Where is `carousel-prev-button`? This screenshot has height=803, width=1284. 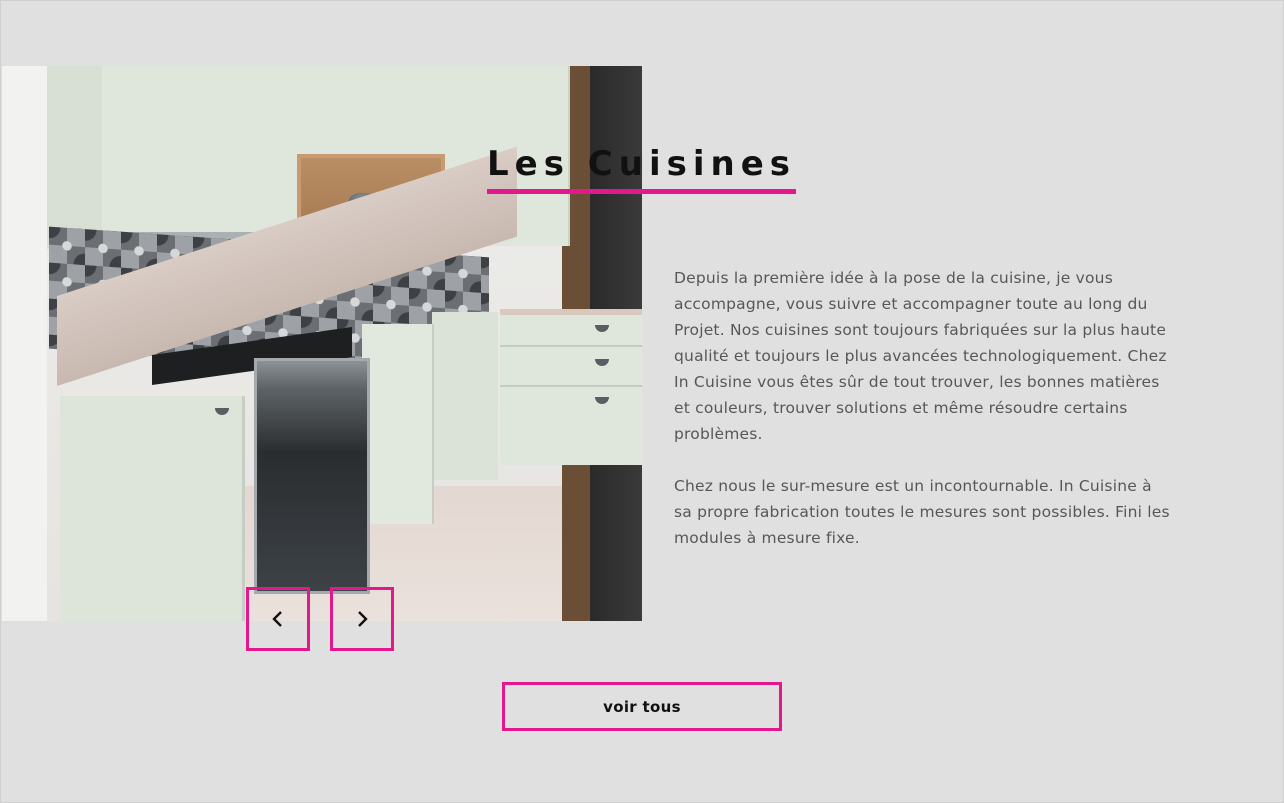
carousel-prev-button is located at coordinates (278, 619).